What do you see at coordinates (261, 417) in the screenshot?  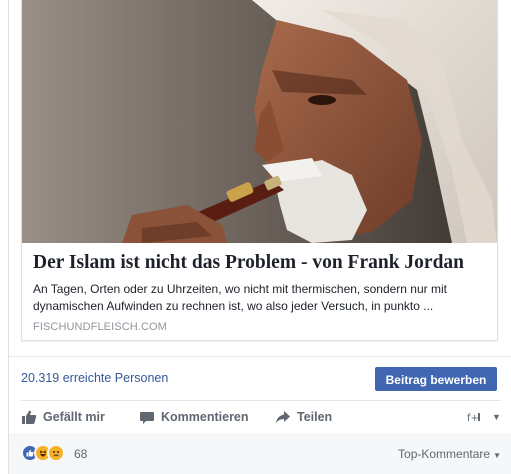 I see `post-action-bar: Gefällt mir Kommentieren Teilen f+ ▼` at bounding box center [261, 417].